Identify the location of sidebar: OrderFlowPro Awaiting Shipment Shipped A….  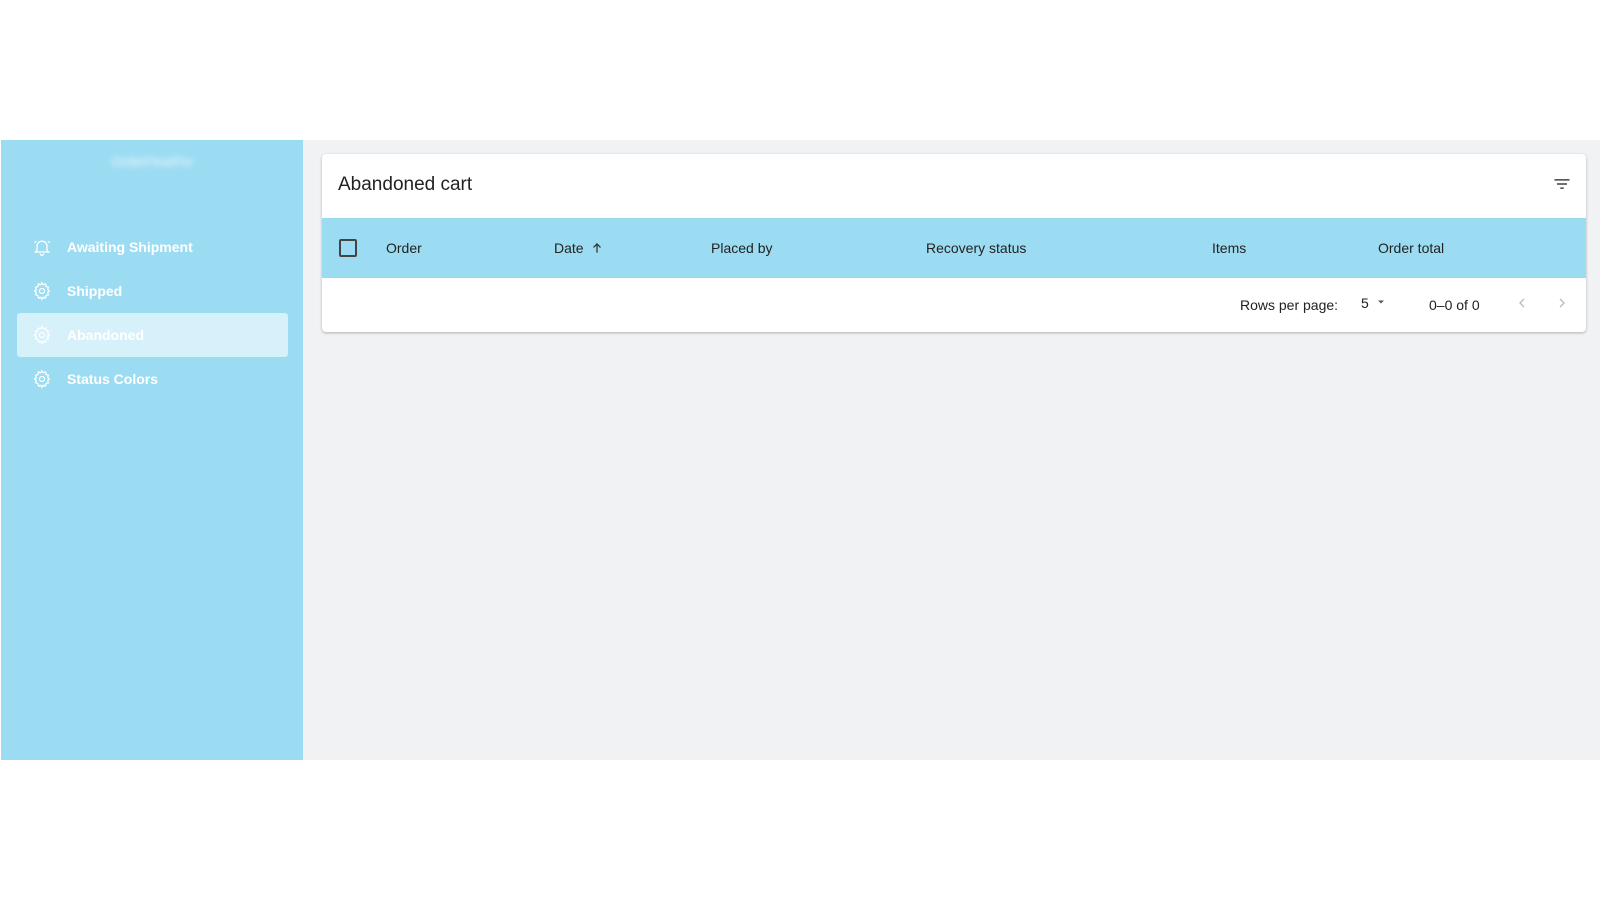
(152, 450).